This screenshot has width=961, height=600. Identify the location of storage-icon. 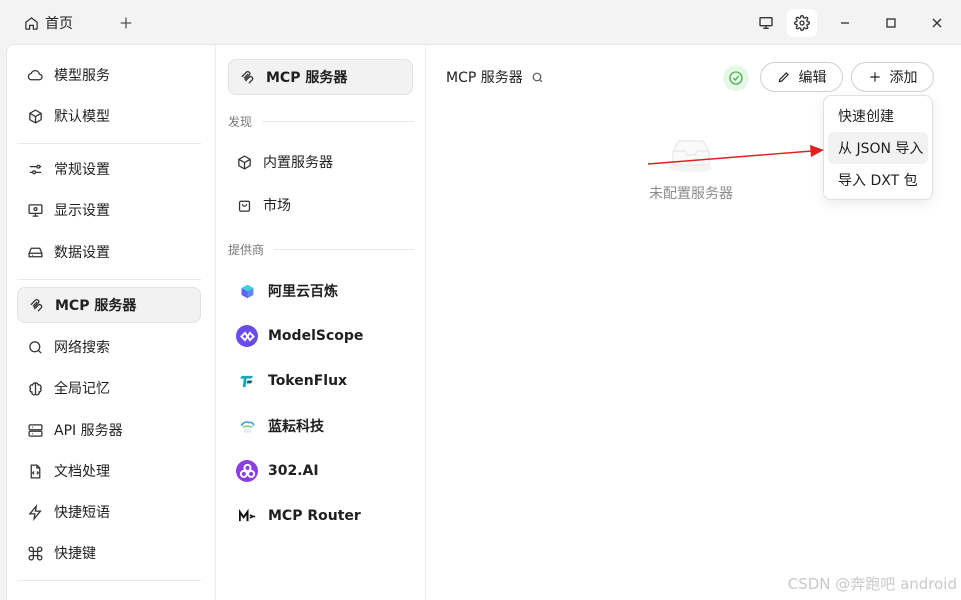
(35, 252).